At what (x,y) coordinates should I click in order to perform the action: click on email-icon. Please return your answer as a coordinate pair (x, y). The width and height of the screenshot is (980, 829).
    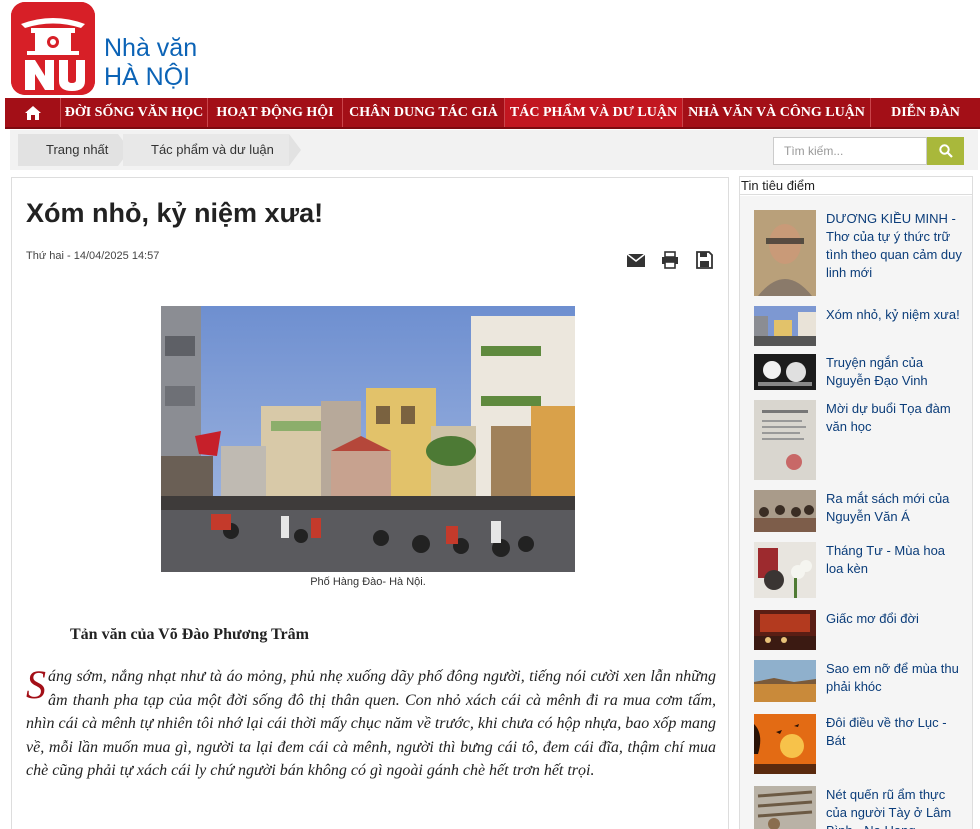
    Looking at the image, I should click on (636, 260).